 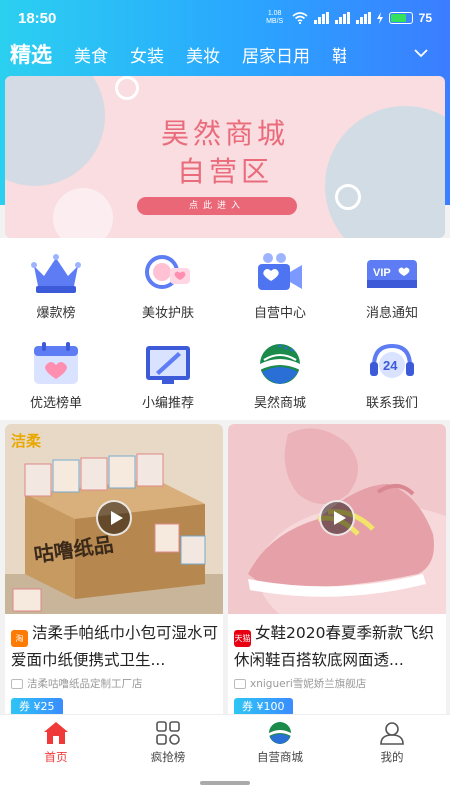 I want to click on shortcut-label: 美妆护肤, so click(x=167, y=313).